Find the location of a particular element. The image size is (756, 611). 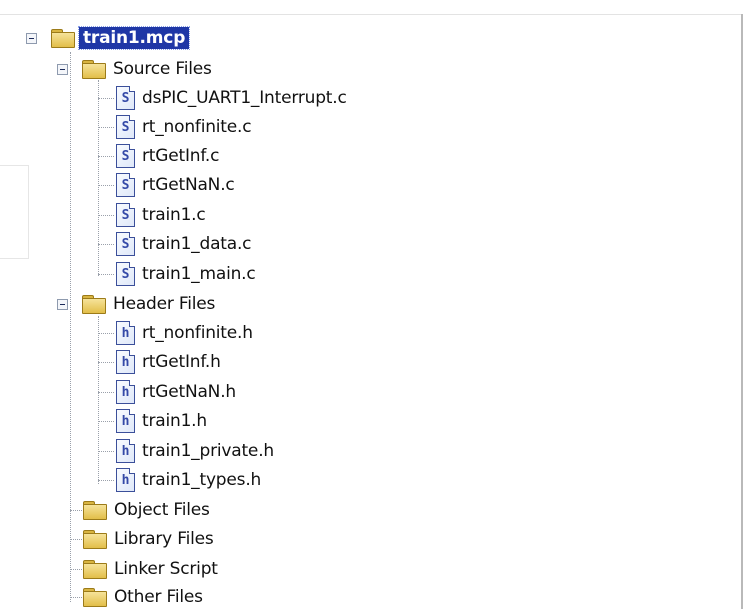

tree-node-source-files: Source Files is located at coordinates (136, 69).